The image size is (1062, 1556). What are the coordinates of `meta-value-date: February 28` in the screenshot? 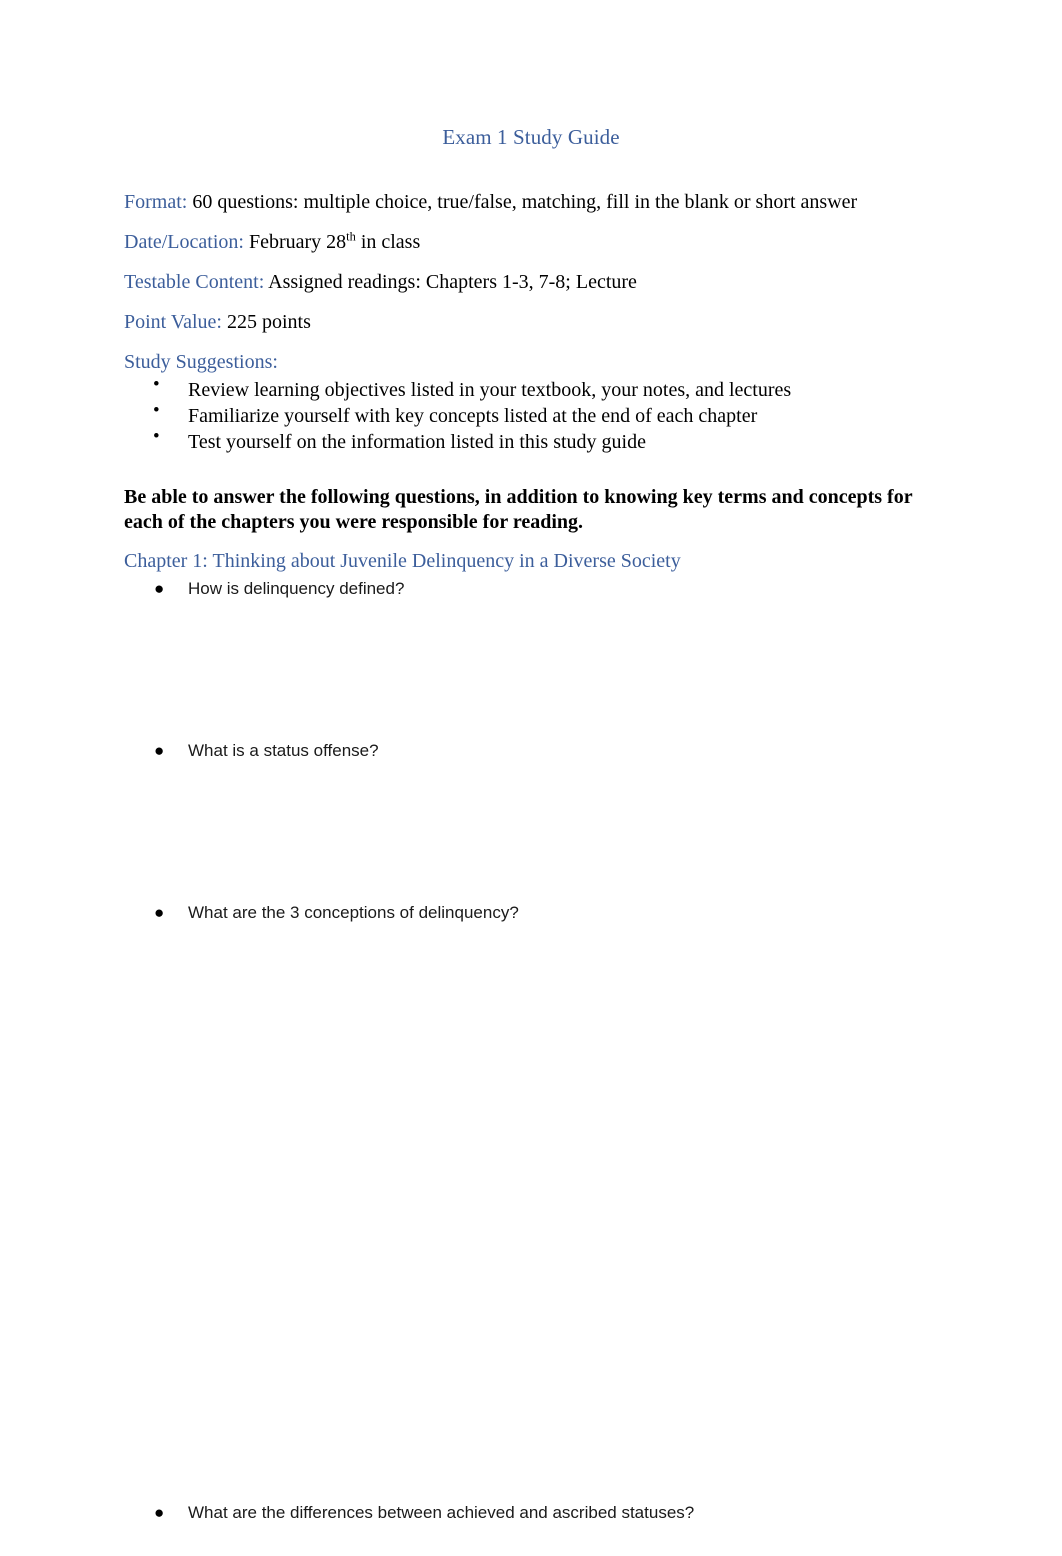 It's located at (297, 242).